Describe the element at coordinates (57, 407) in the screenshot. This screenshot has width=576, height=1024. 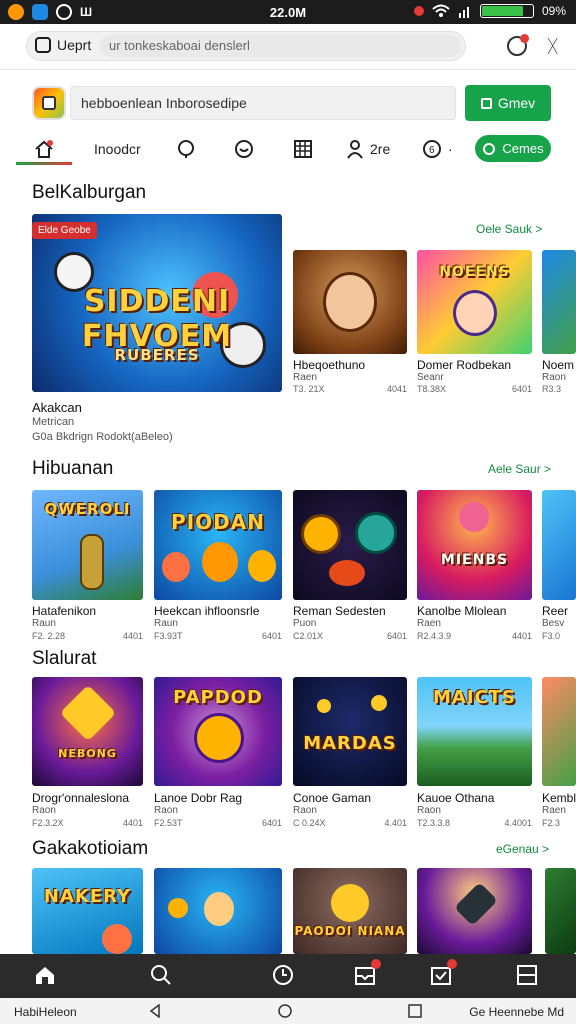
I see `featured-title: Akakcan` at that location.